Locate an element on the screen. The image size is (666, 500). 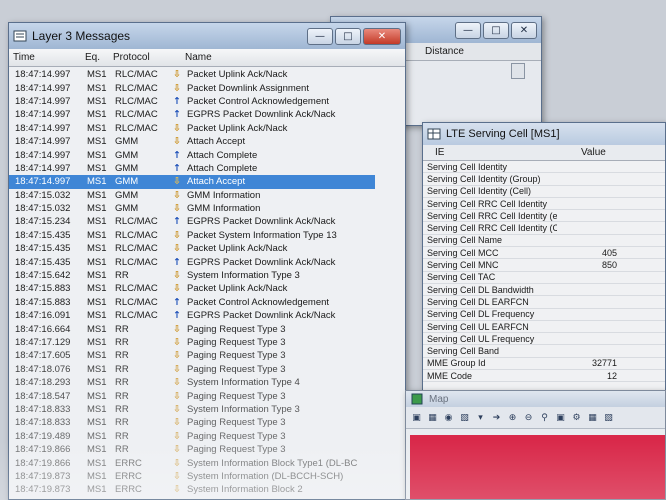
cell-name: Attach Accept is located at coordinates (216, 182).